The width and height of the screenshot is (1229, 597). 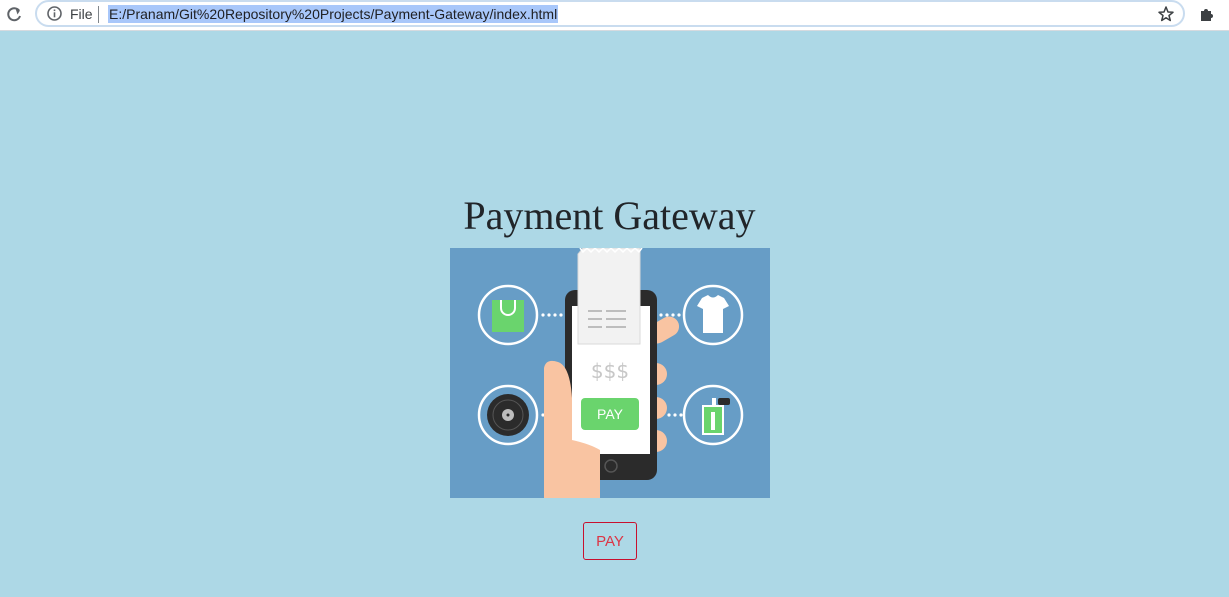 I want to click on payment-illustration: $$$ PAY, so click(x=610, y=373).